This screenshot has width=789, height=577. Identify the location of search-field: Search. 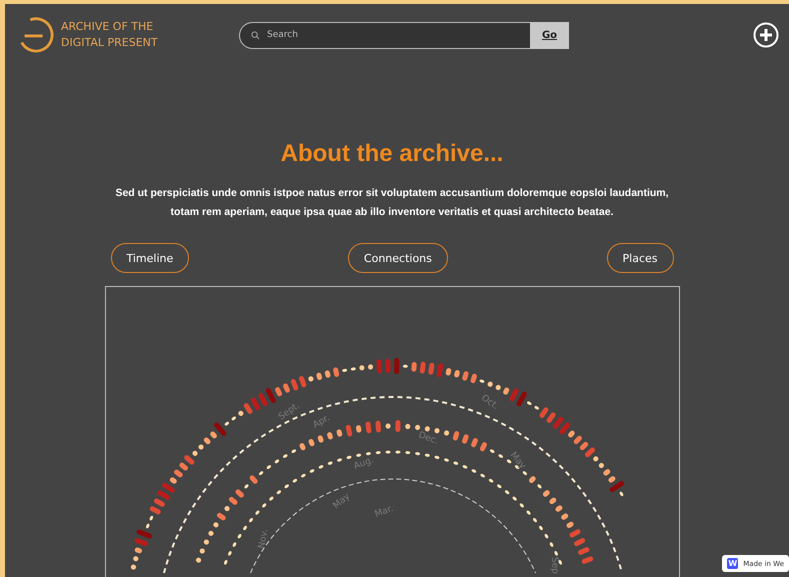
(384, 35).